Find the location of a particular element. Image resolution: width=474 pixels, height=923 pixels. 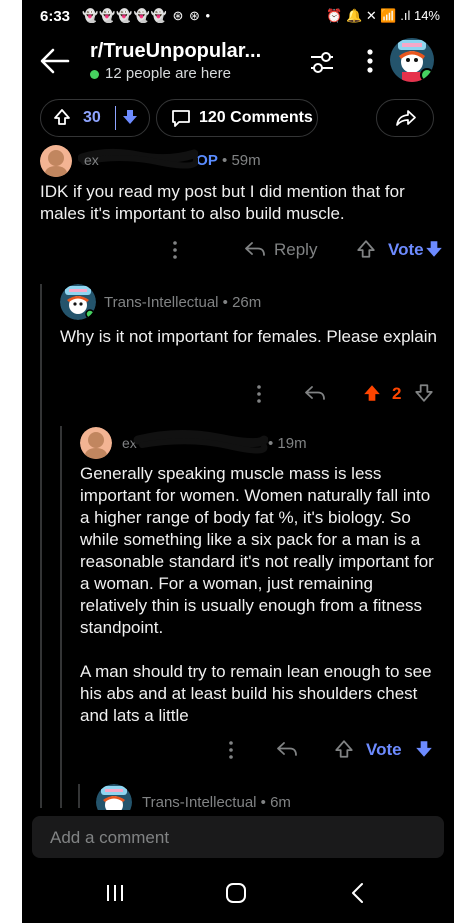

op-badge: OP is located at coordinates (207, 160).